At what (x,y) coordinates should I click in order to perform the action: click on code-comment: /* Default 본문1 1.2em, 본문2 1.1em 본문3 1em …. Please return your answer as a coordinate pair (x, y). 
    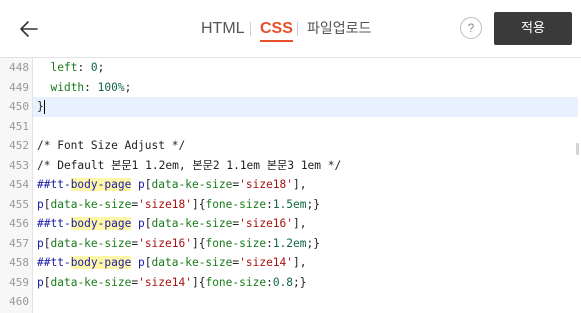
    Looking at the image, I should click on (189, 165).